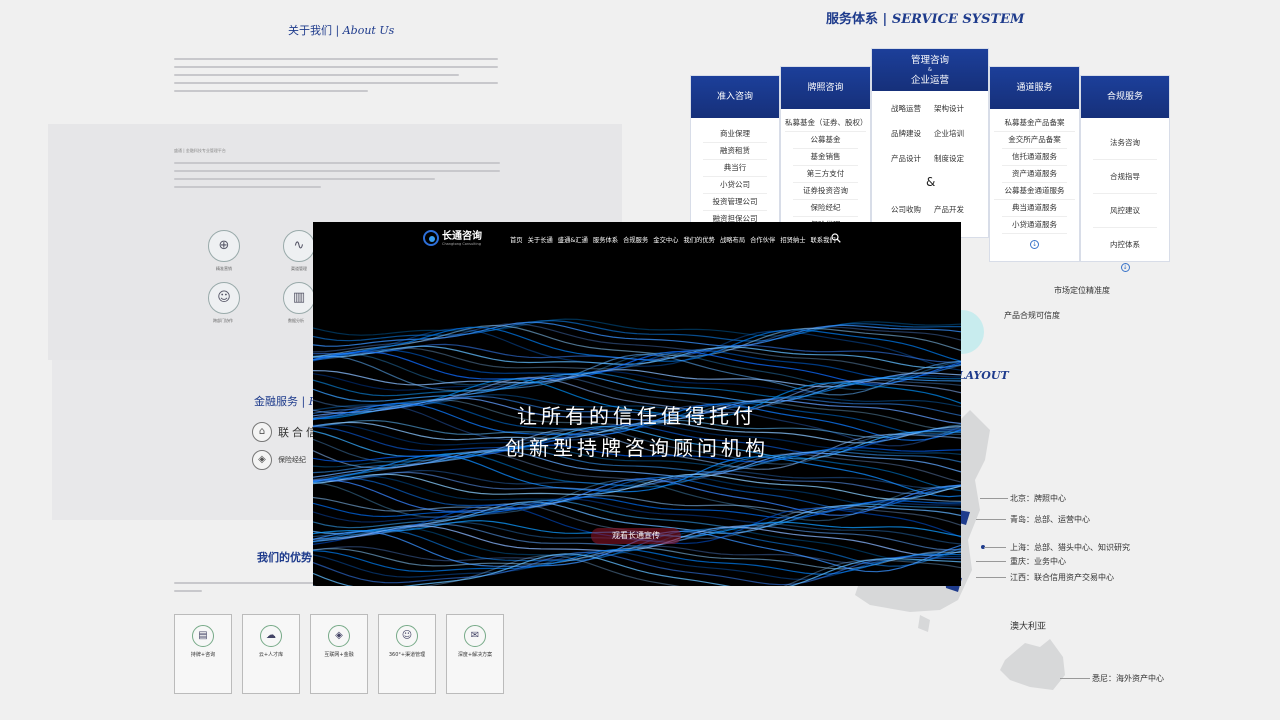  What do you see at coordinates (203, 654) in the screenshot?
I see `advantage-card: ▤ 持牌+咨询` at bounding box center [203, 654].